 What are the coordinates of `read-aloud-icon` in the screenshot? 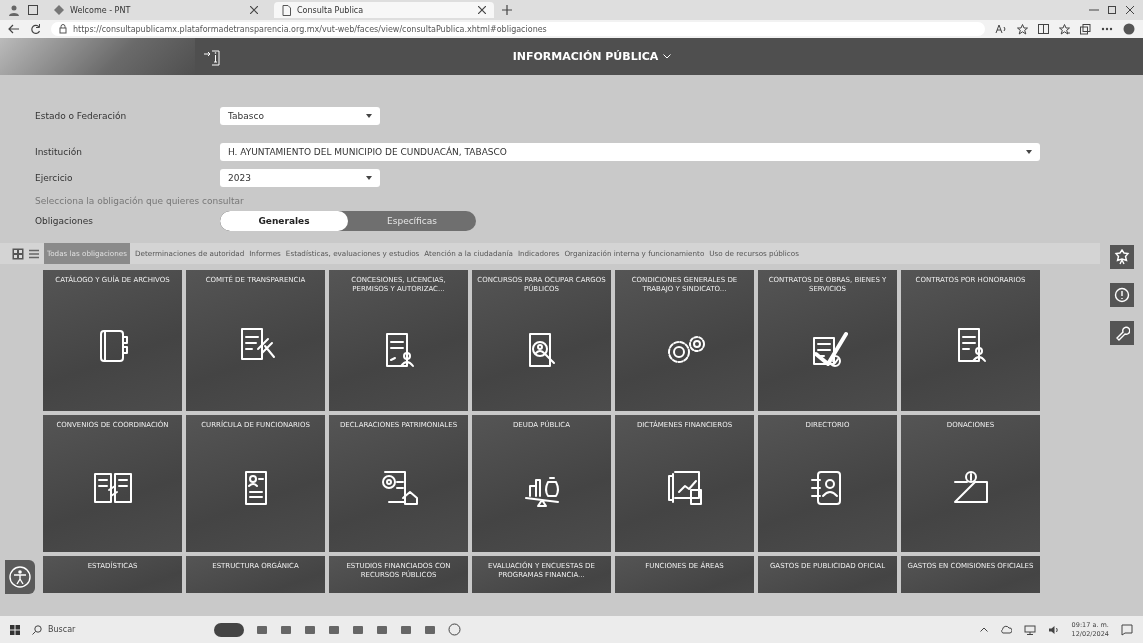 It's located at (1001, 29).